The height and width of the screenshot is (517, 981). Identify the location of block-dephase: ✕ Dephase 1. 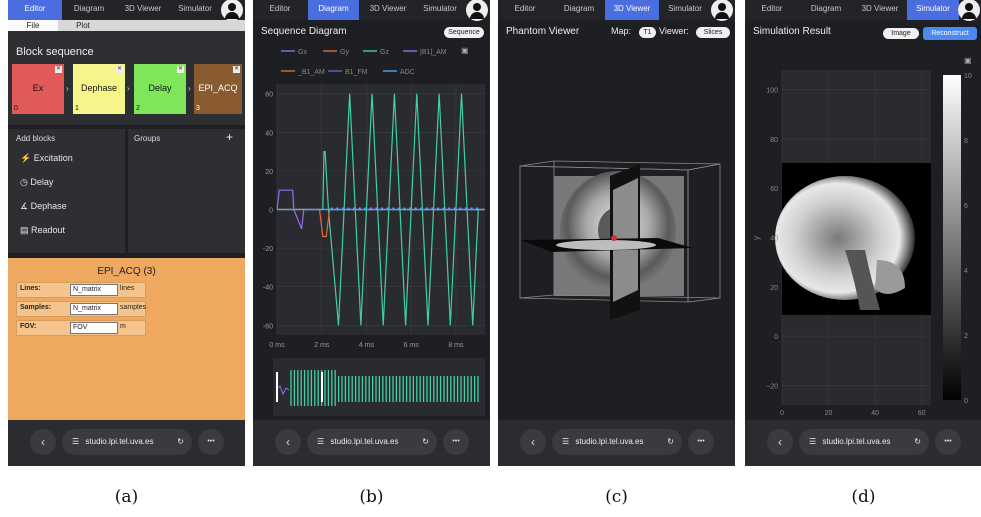
(99, 89).